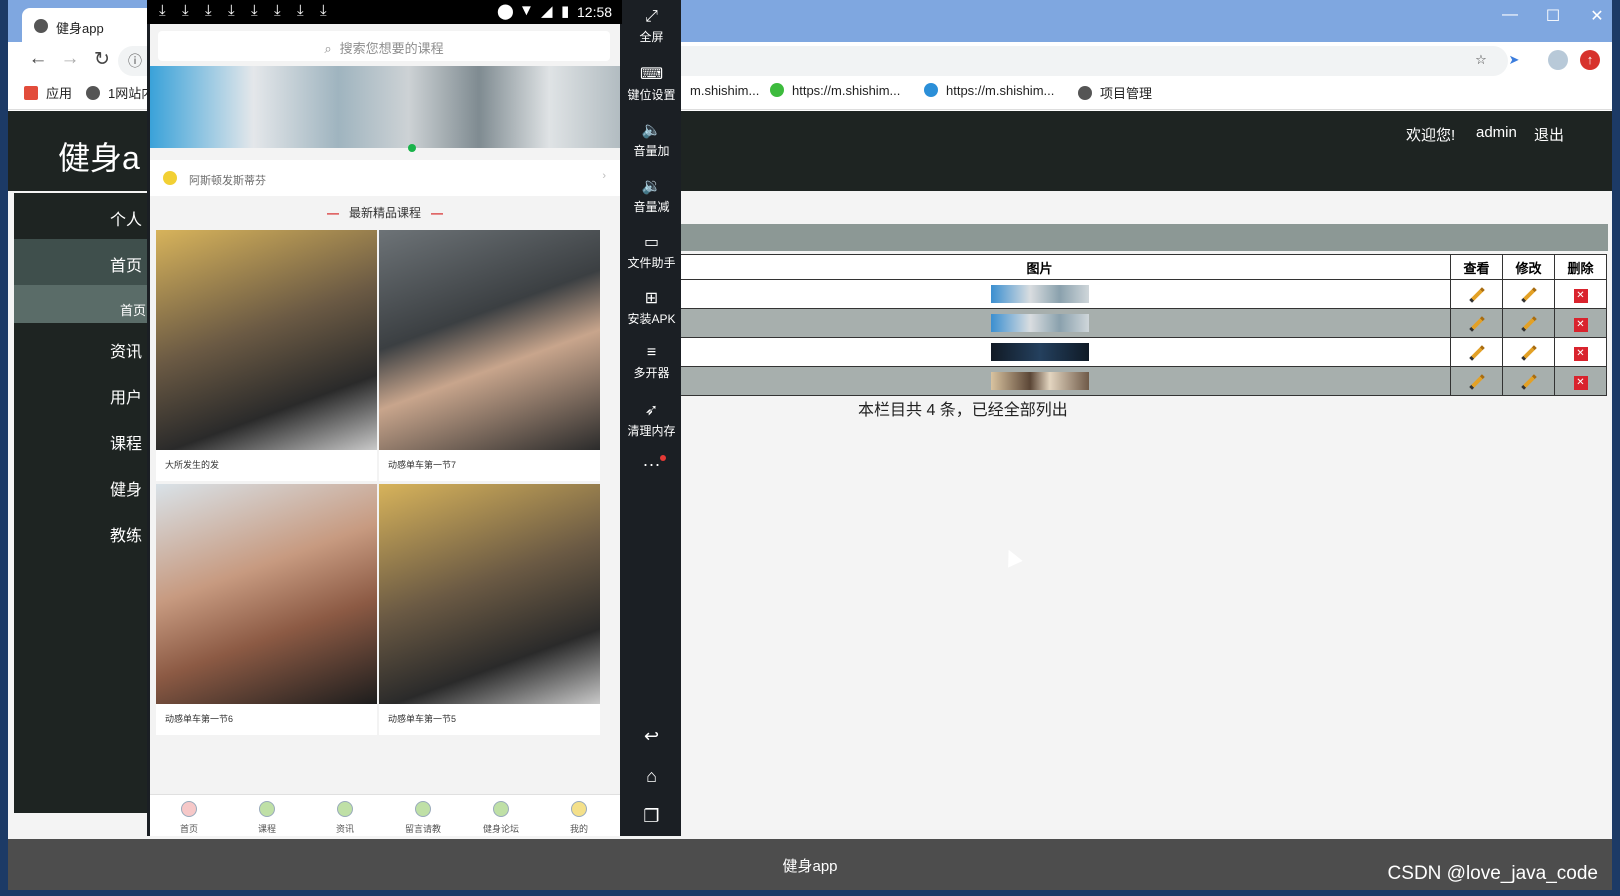 The height and width of the screenshot is (896, 1620). What do you see at coordinates (84, 394) in the screenshot?
I see `sidebar-item-users: 用户` at bounding box center [84, 394].